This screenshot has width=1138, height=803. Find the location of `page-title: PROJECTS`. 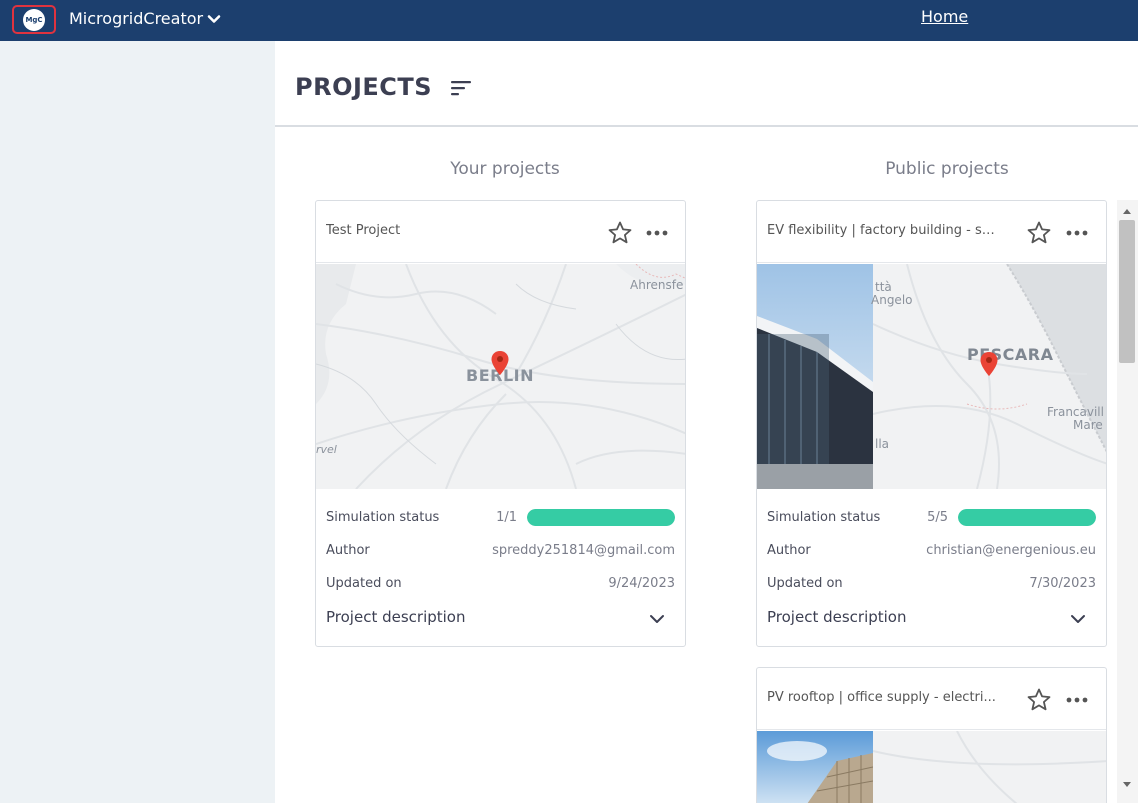

page-title: PROJECTS is located at coordinates (364, 87).